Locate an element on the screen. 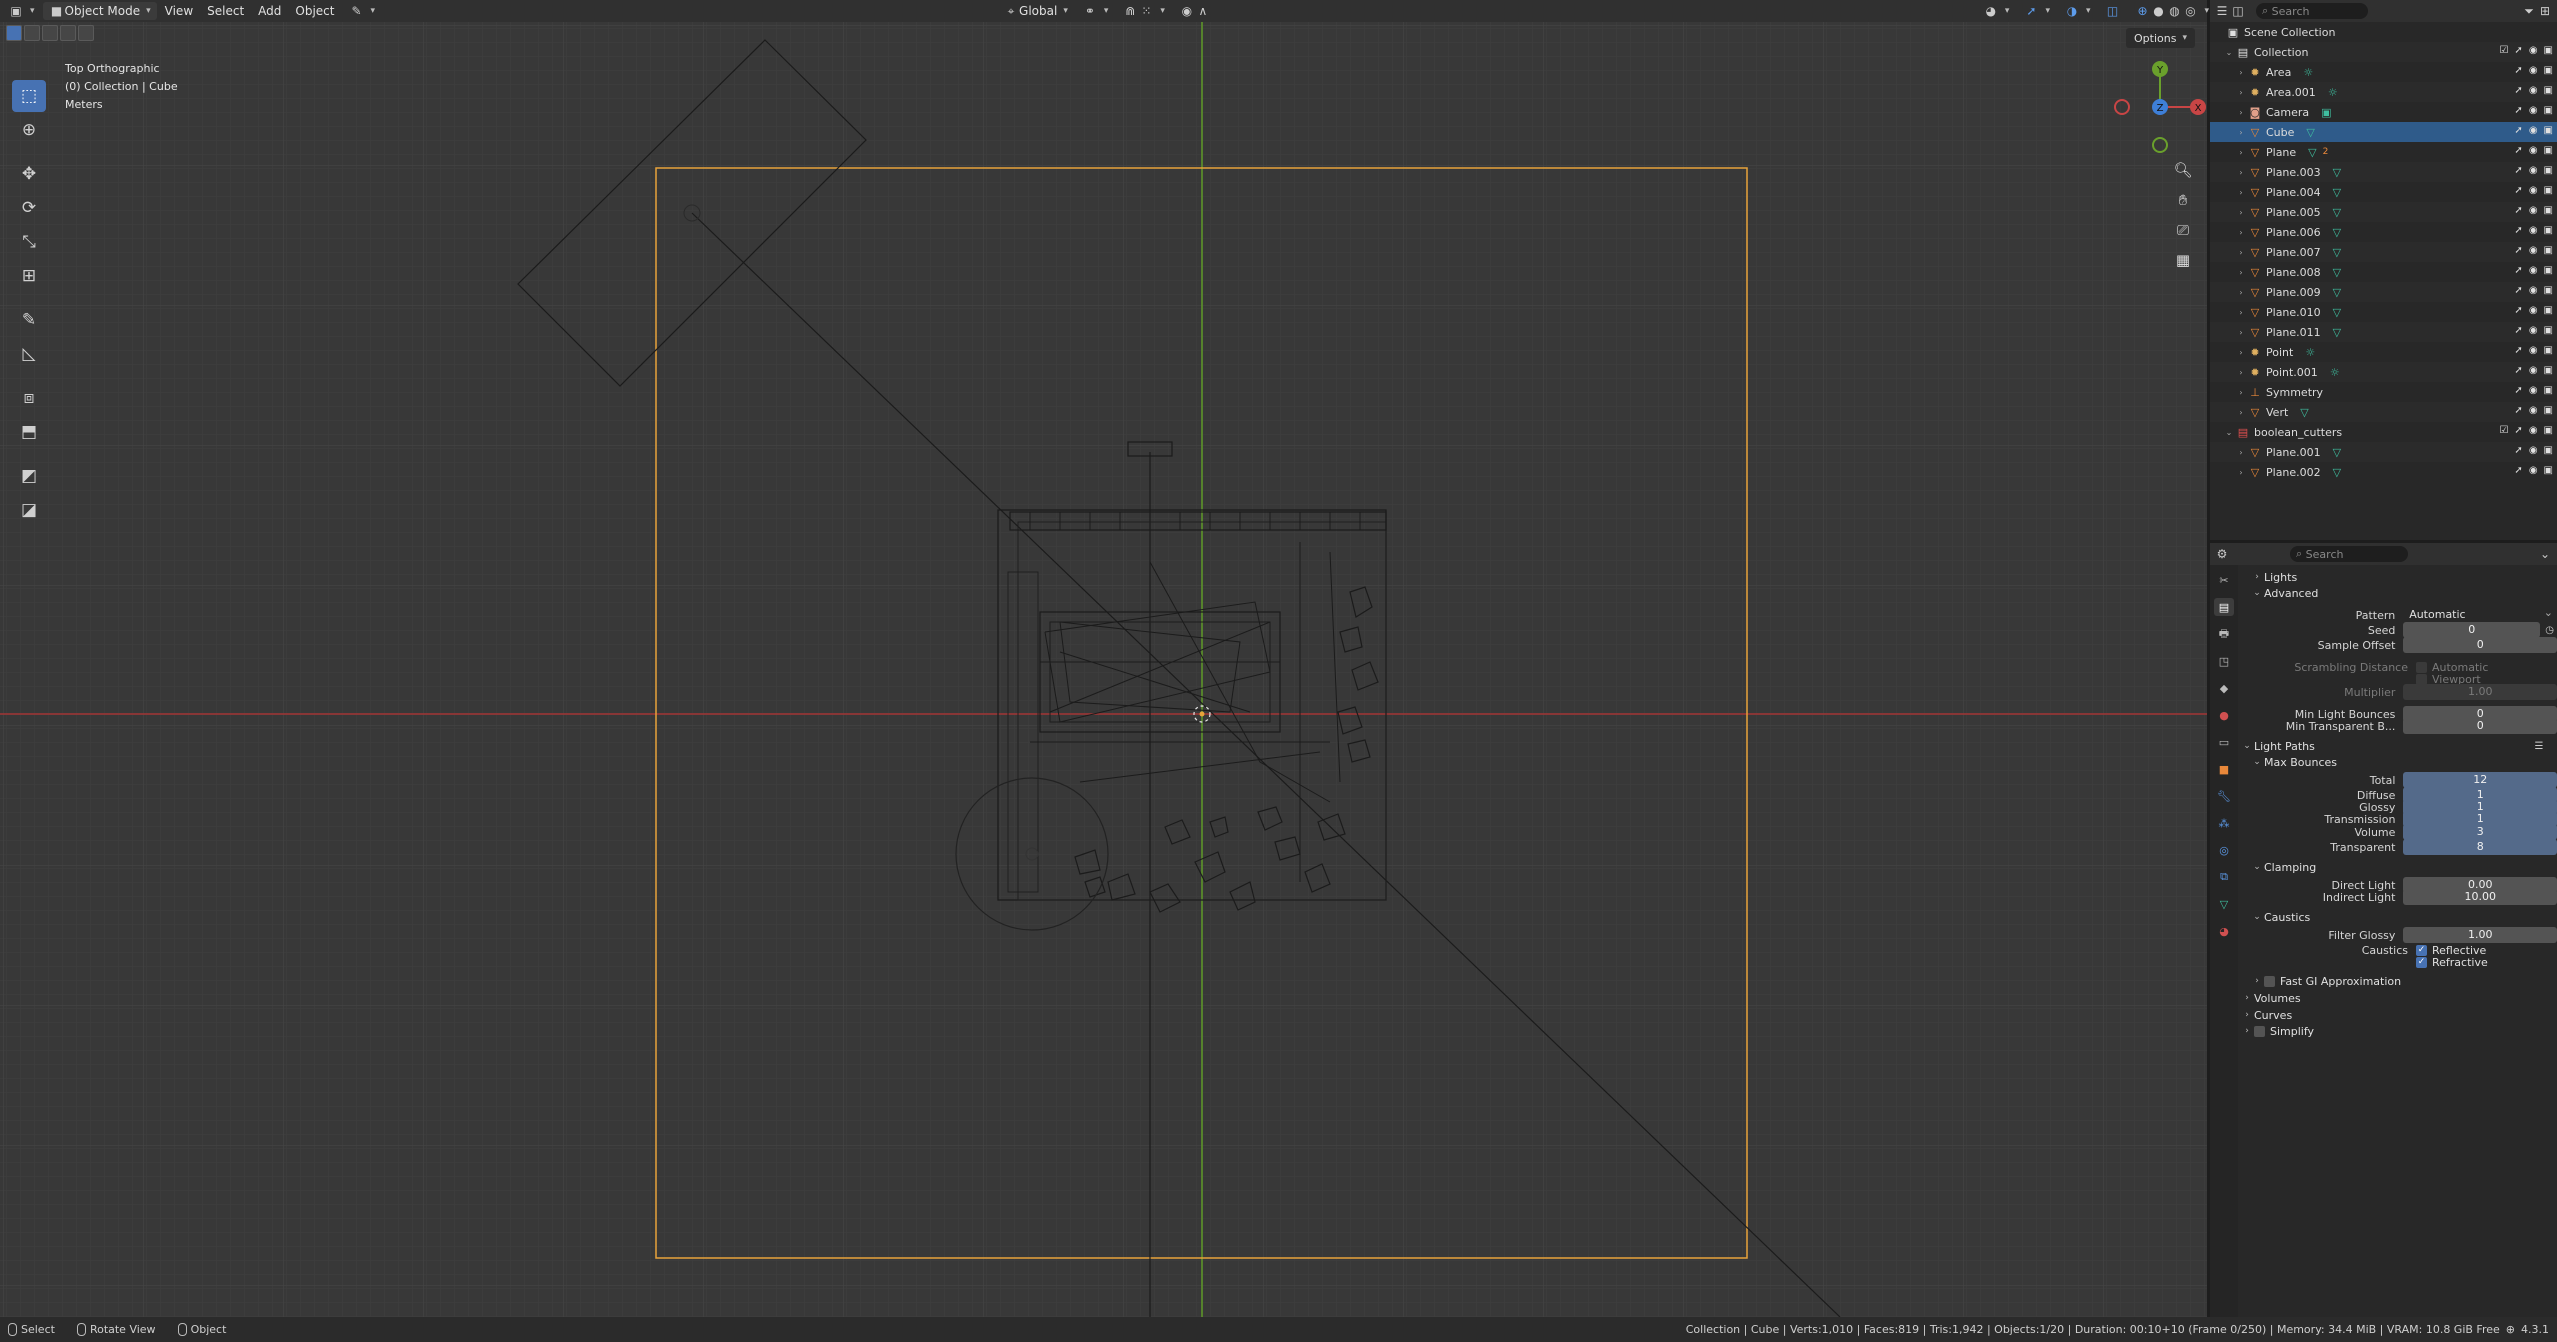  outliner-row: › ▽ Plane.011 ▽ ➚ ◉ ▣ is located at coordinates (2383, 332).